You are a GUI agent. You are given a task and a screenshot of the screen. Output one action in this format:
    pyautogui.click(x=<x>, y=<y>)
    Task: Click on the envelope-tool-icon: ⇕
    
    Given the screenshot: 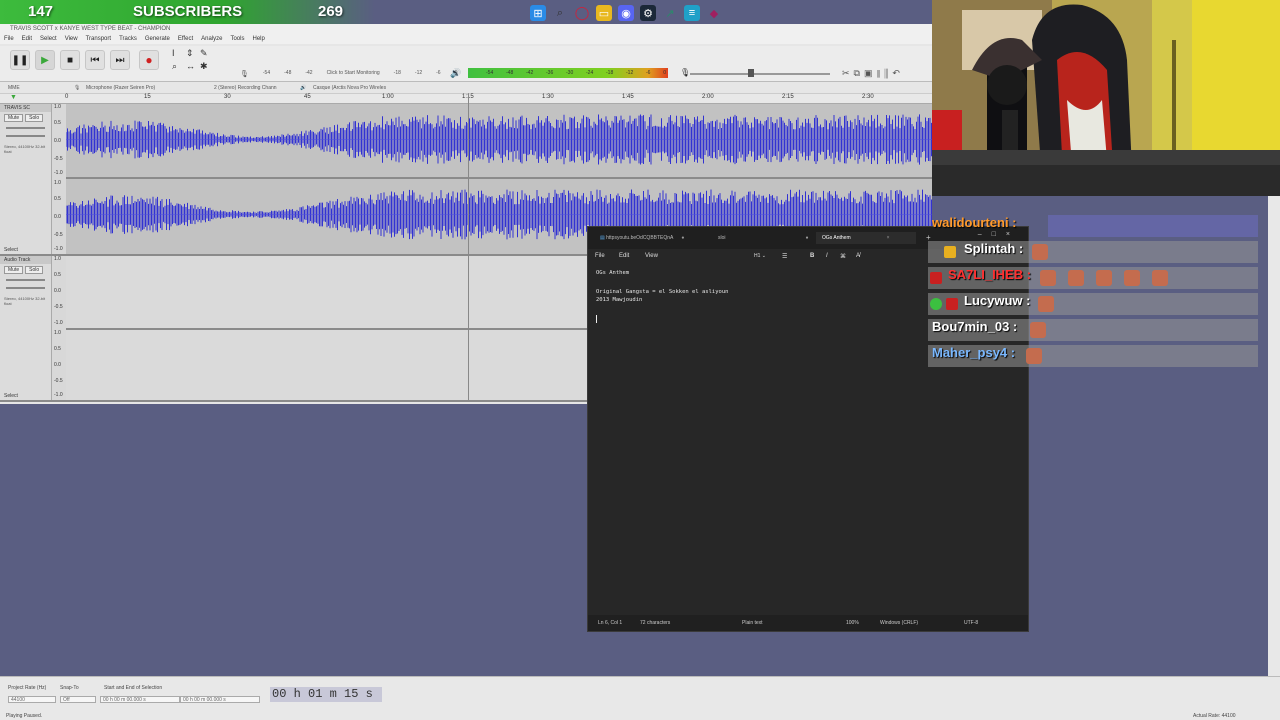 What is the action you would take?
    pyautogui.click(x=192, y=53)
    